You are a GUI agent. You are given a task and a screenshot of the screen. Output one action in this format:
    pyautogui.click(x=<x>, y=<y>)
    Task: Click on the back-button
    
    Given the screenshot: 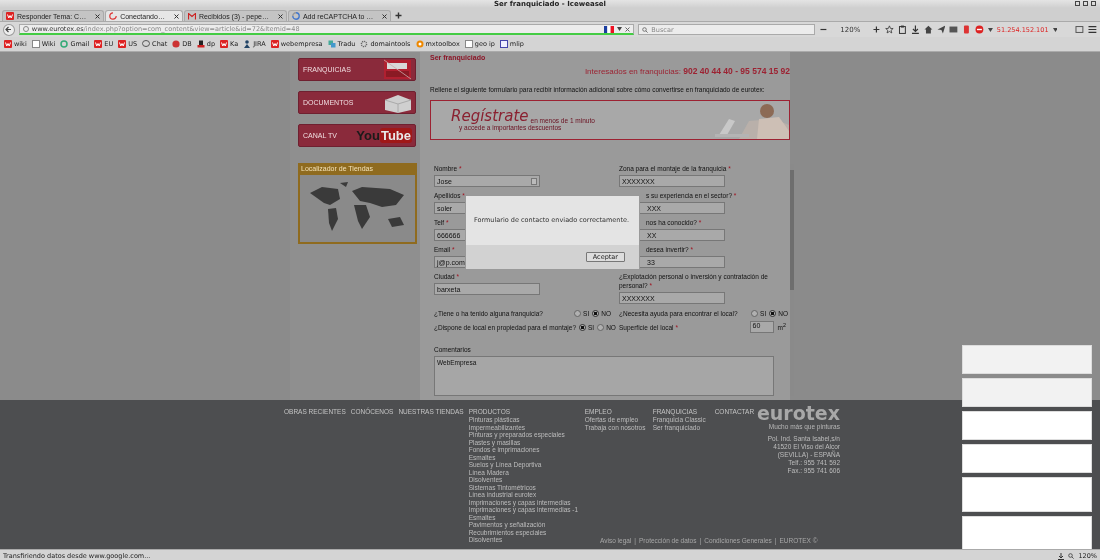 What is the action you would take?
    pyautogui.click(x=9, y=29)
    